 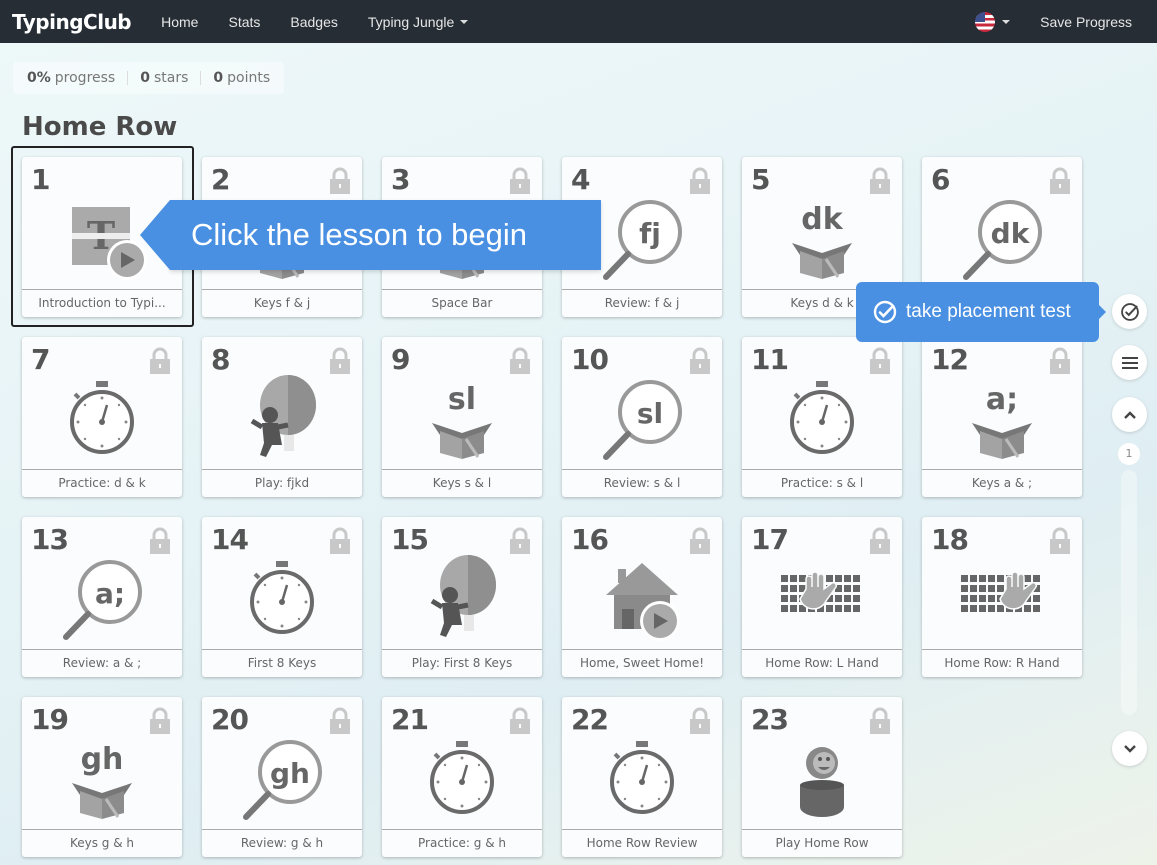 I want to click on lesson-card: 10 sl Review: s & l, so click(x=642, y=417).